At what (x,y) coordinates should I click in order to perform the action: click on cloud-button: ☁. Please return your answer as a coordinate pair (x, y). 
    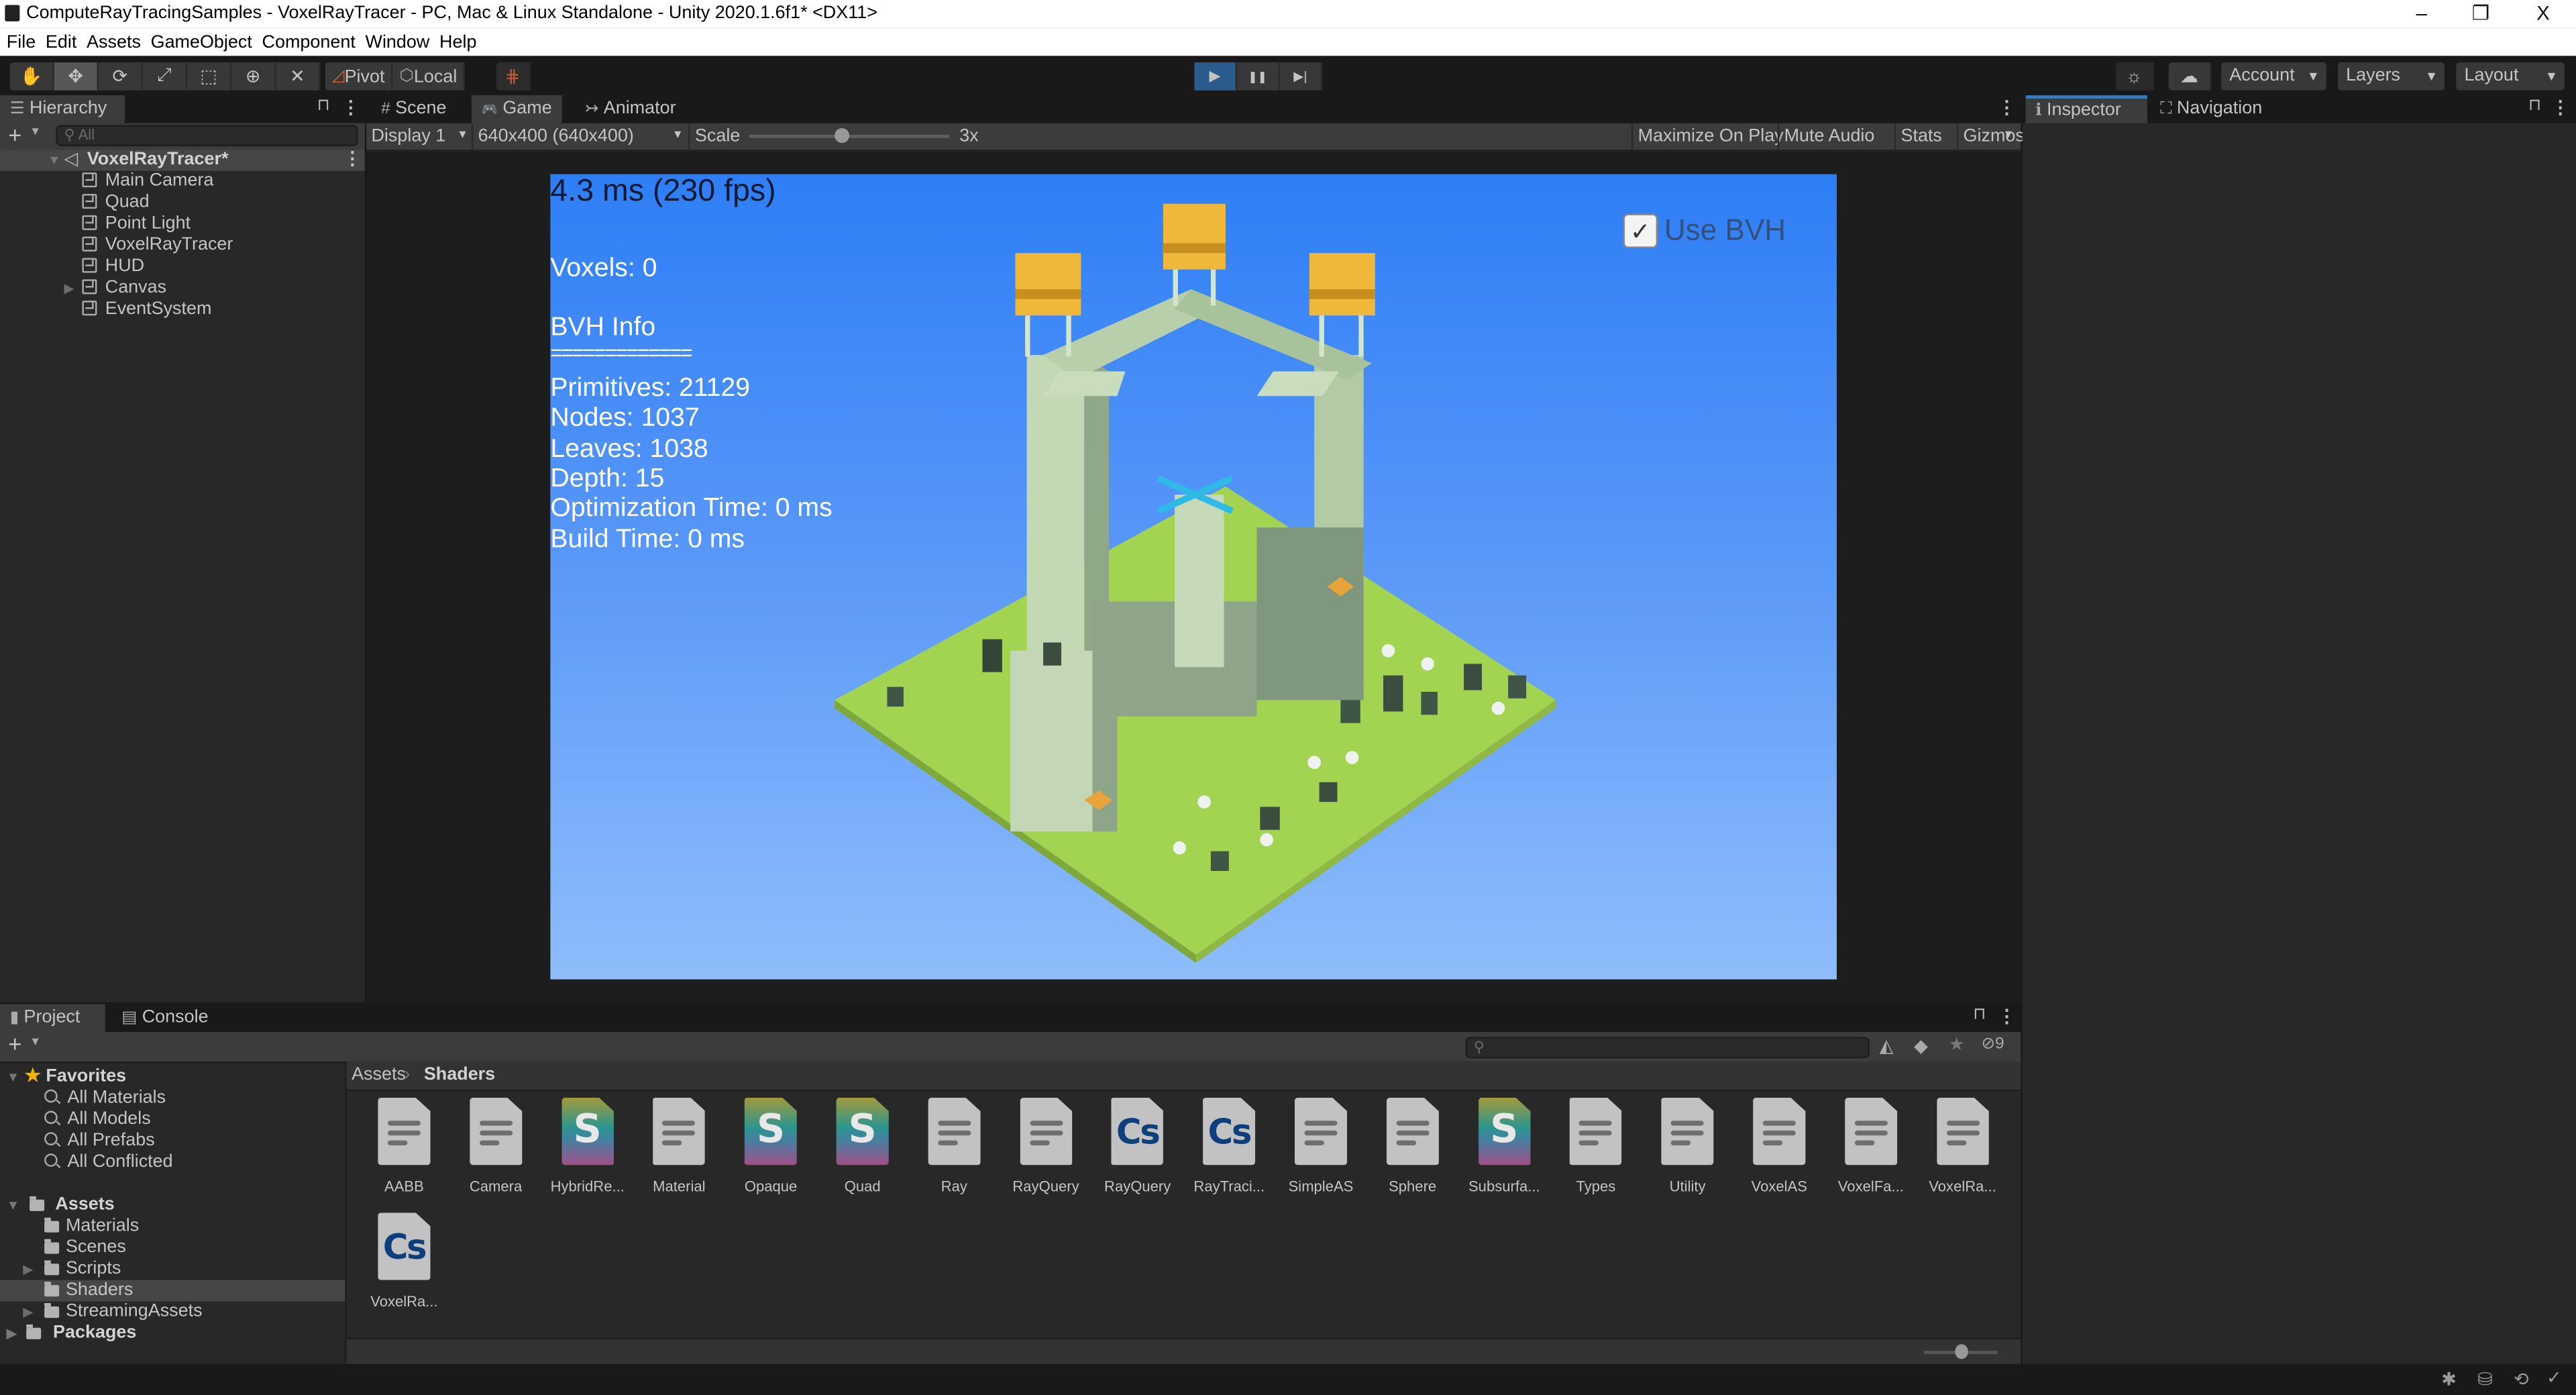
    Looking at the image, I should click on (2190, 76).